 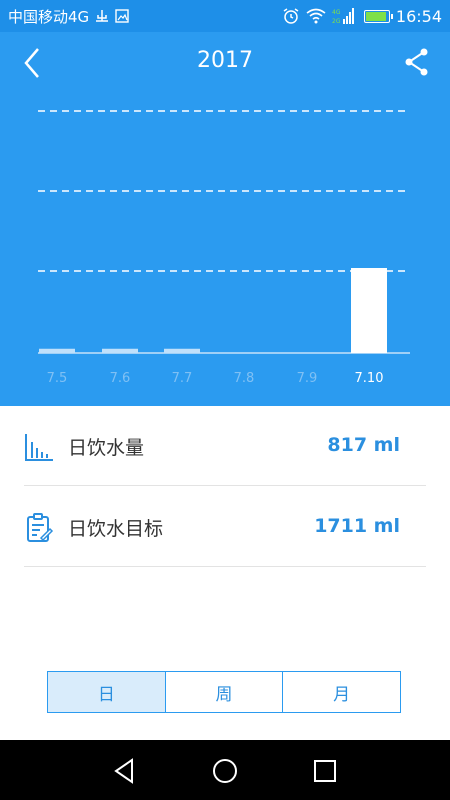 I want to click on daily-goal-label: 日饮水目标, so click(x=116, y=529).